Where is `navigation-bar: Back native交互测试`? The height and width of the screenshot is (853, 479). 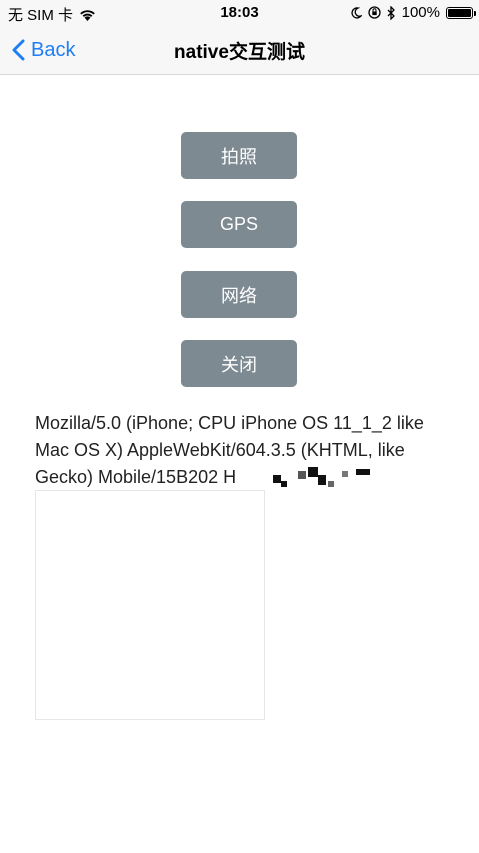
navigation-bar: Back native交互测试 is located at coordinates (239, 51).